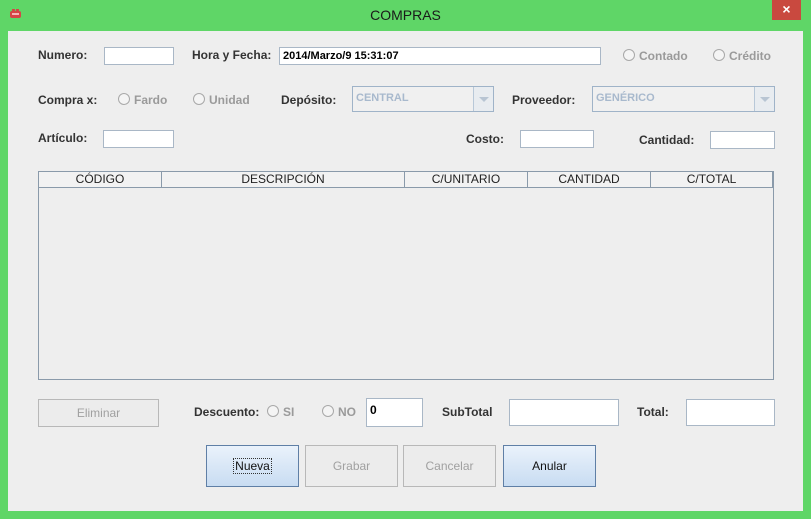 This screenshot has height=519, width=811. What do you see at coordinates (280, 412) in the screenshot?
I see `descuento-si-radio: SI` at bounding box center [280, 412].